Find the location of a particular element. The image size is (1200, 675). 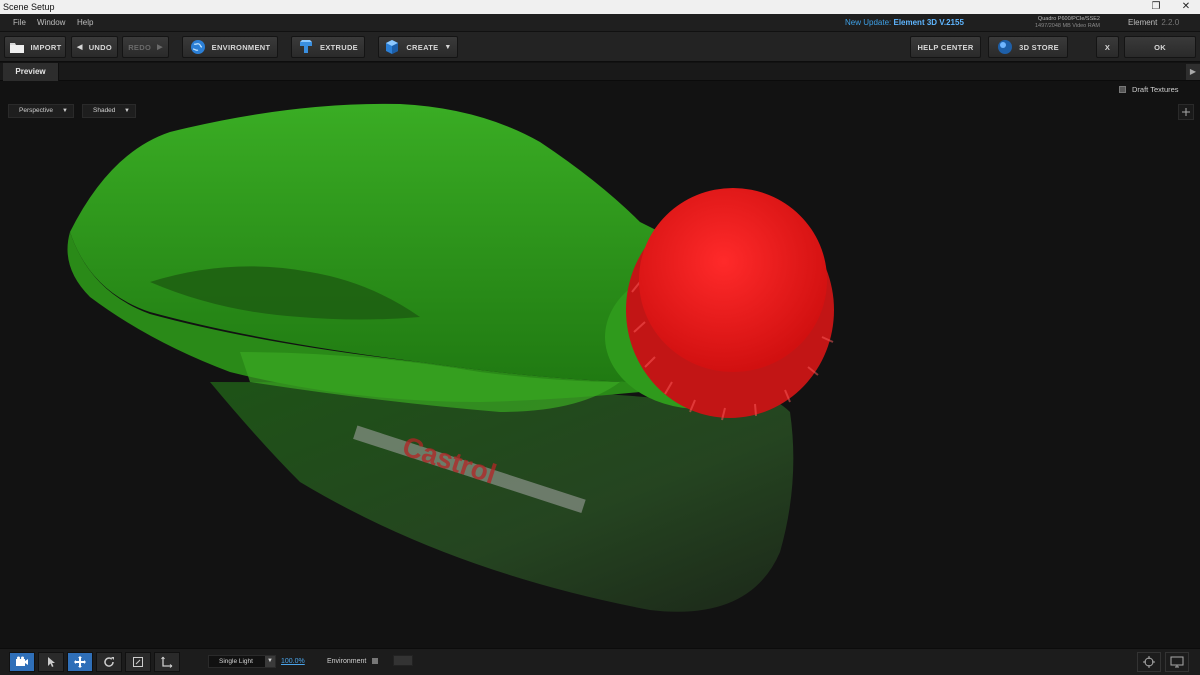

corner-arrows-icon is located at coordinates (1186, 112).